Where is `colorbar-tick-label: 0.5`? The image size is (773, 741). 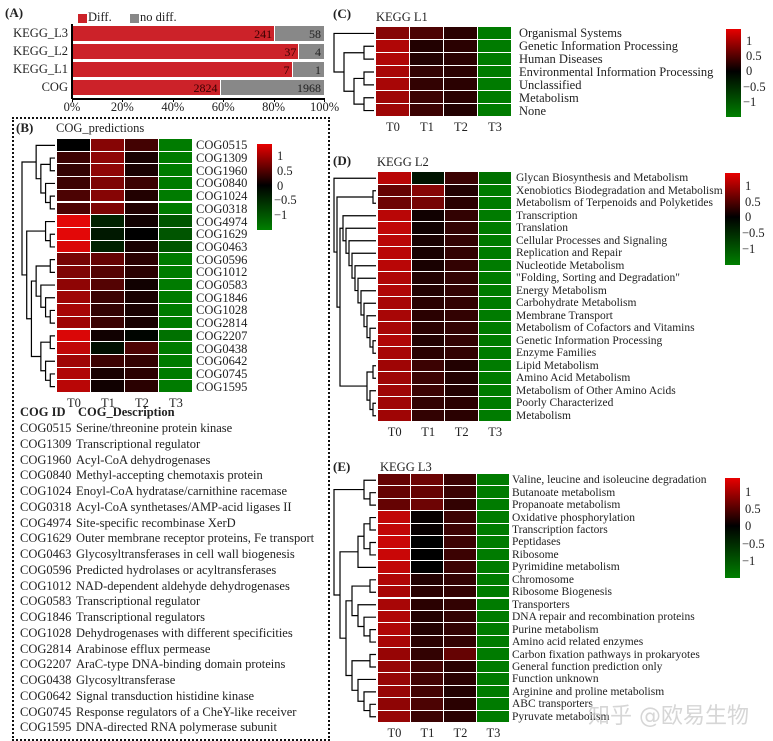 colorbar-tick-label: 0.5 is located at coordinates (754, 56).